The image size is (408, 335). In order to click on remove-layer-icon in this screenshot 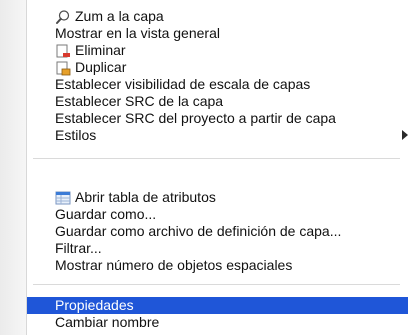, I will do `click(63, 51)`.